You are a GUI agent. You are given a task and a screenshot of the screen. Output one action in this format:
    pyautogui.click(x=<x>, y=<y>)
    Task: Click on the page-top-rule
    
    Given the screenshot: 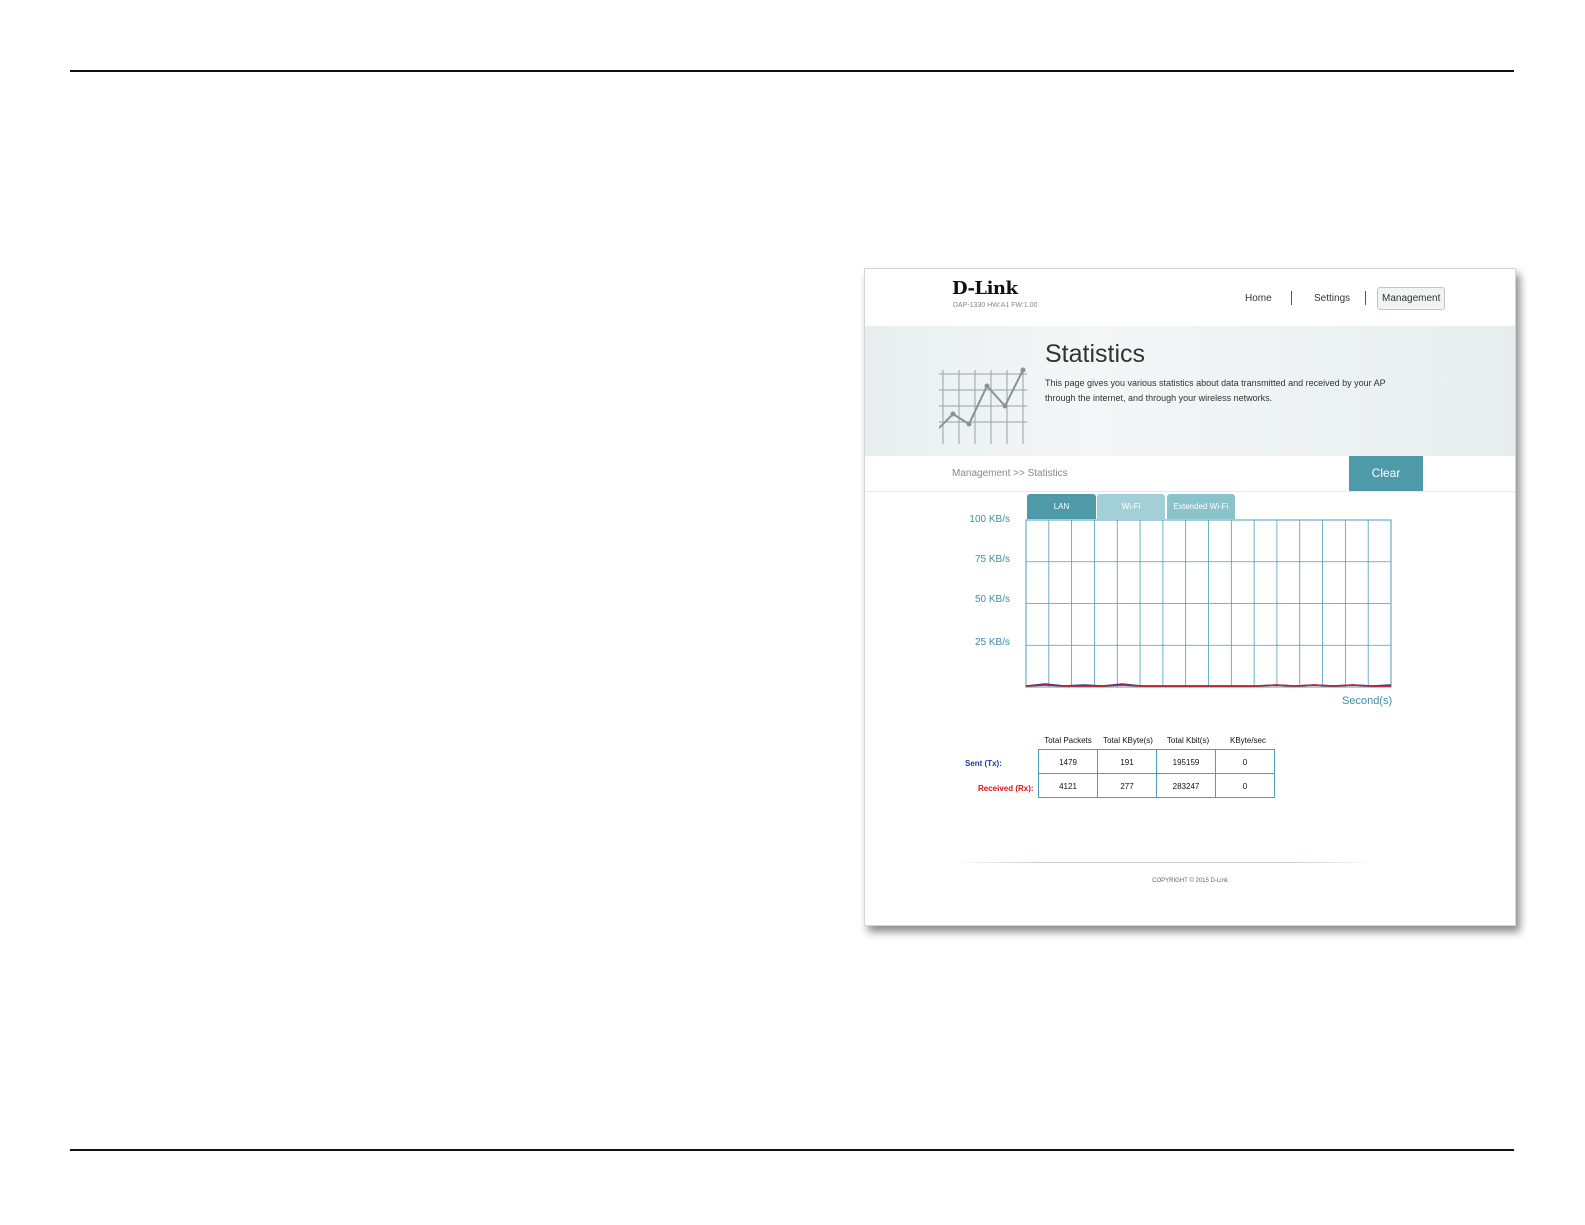 What is the action you would take?
    pyautogui.click(x=792, y=71)
    